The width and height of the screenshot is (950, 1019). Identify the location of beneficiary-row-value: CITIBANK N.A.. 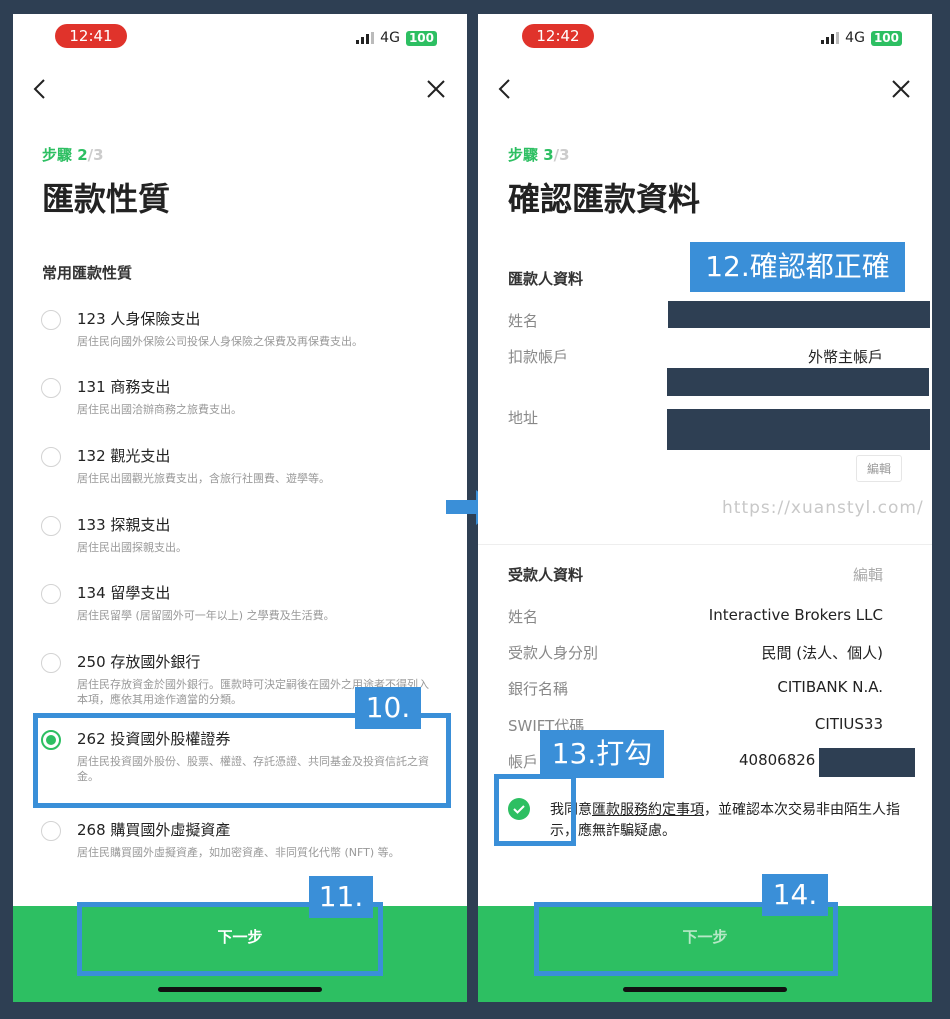
(830, 687).